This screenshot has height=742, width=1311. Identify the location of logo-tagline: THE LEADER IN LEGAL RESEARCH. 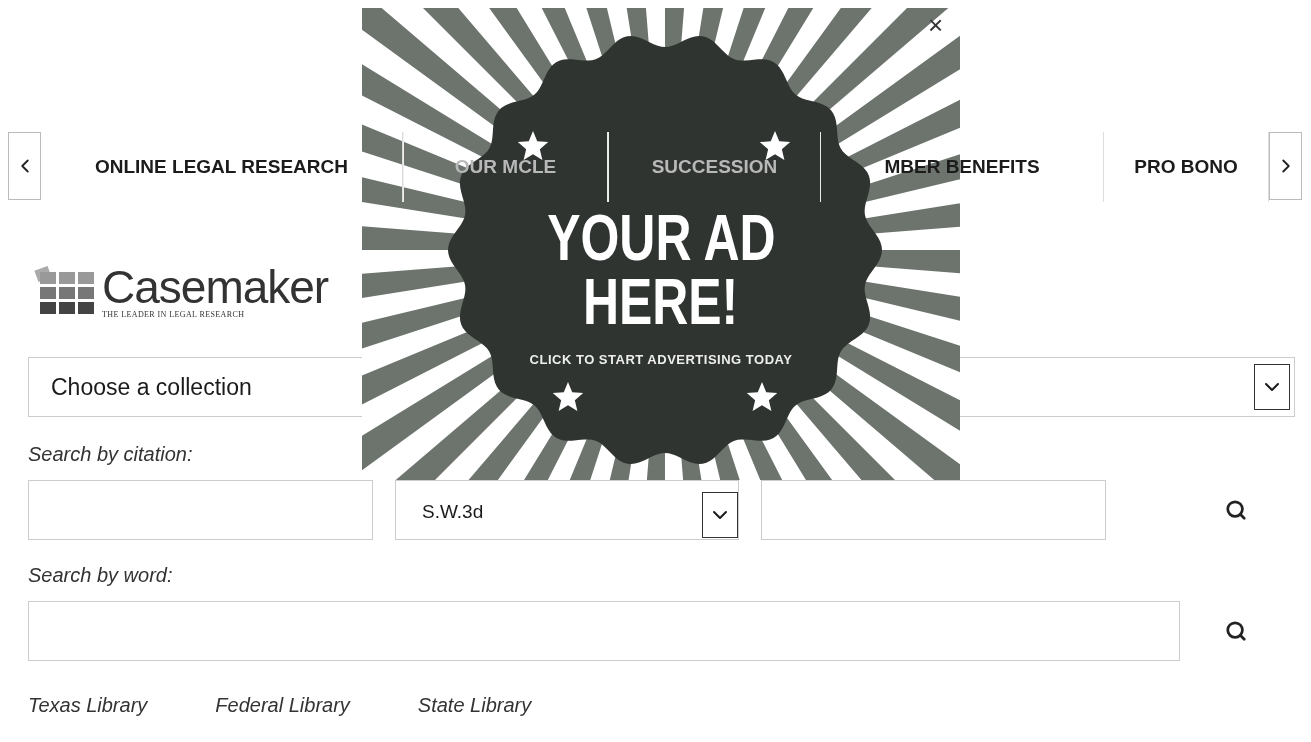
(174, 314).